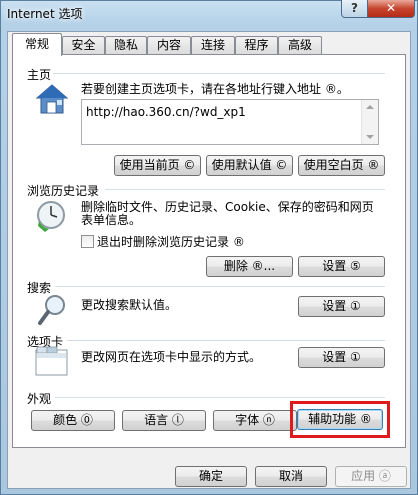 Image resolution: width=418 pixels, height=495 pixels. What do you see at coordinates (126, 45) in the screenshot?
I see `tab-privacy: 隐私` at bounding box center [126, 45].